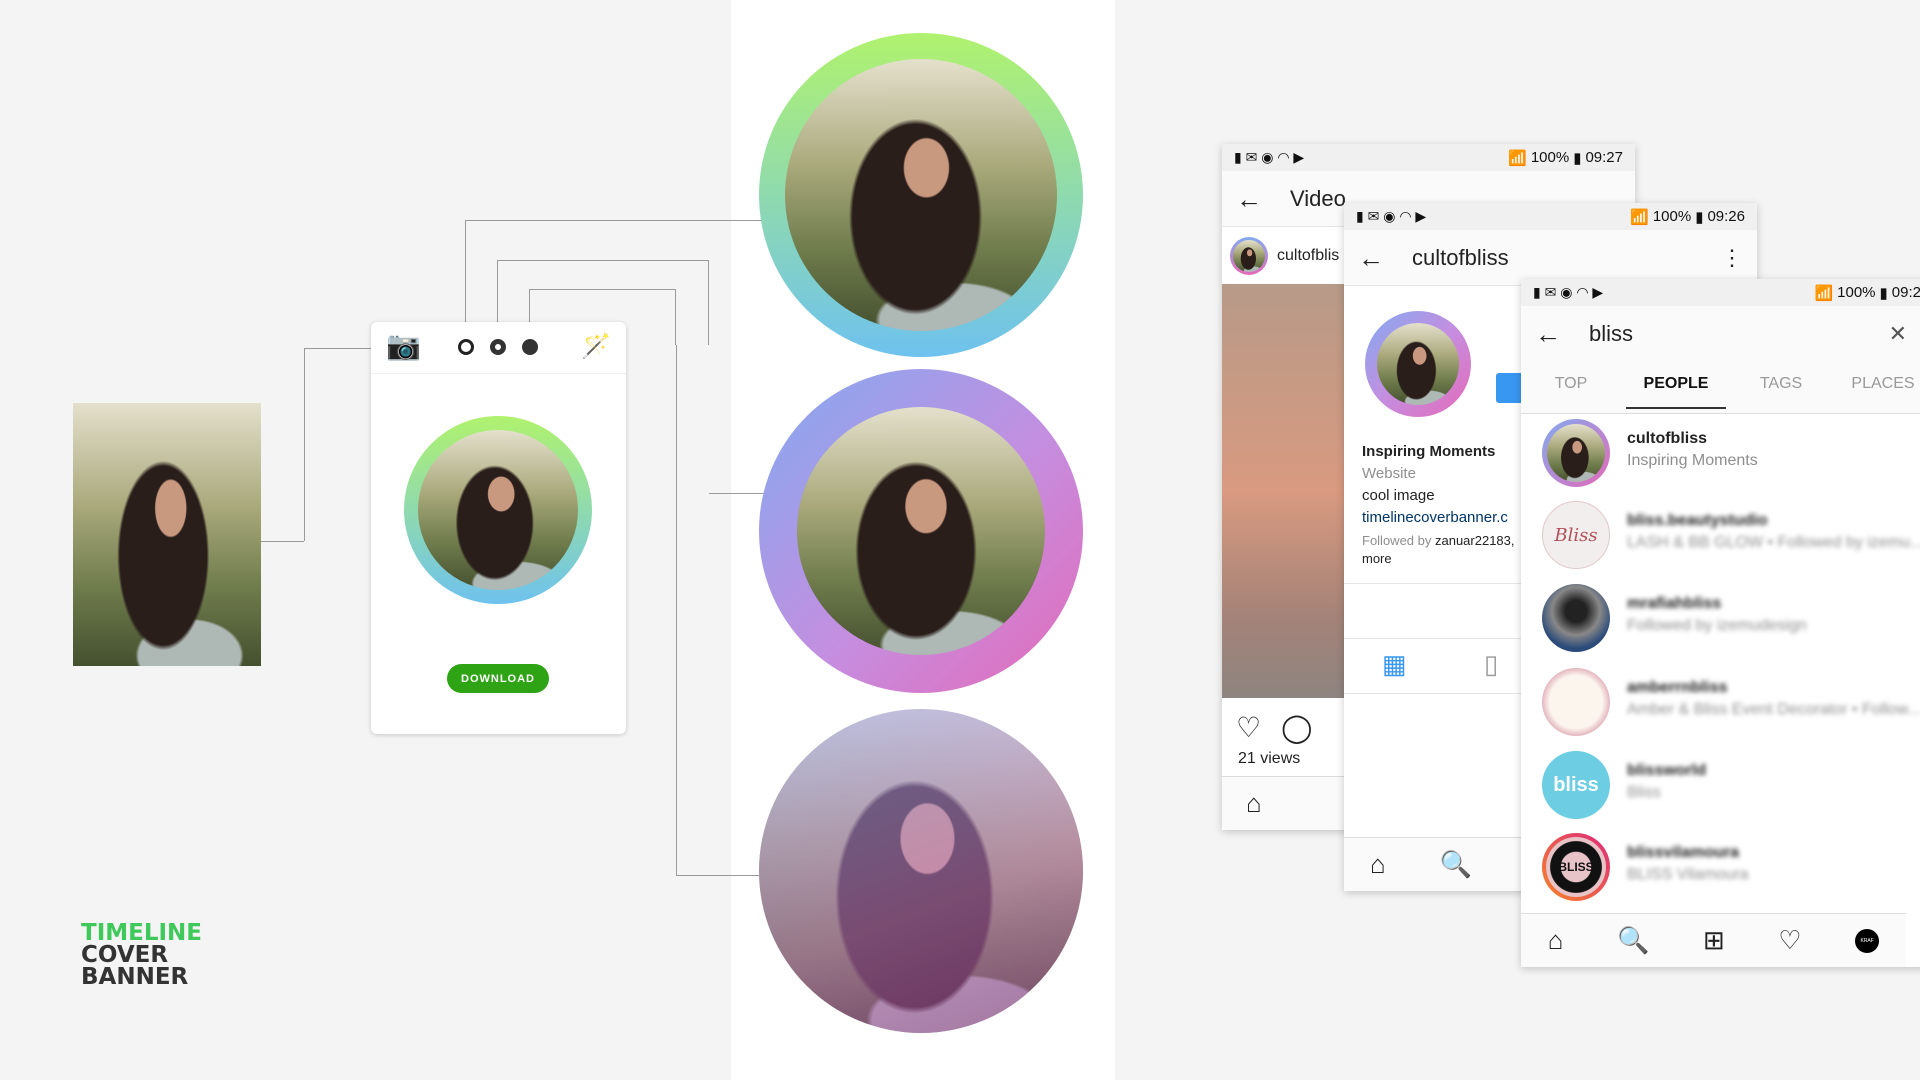 Image resolution: width=1920 pixels, height=1080 pixels. Describe the element at coordinates (921, 195) in the screenshot. I see `frame-result-gradient-green` at that location.